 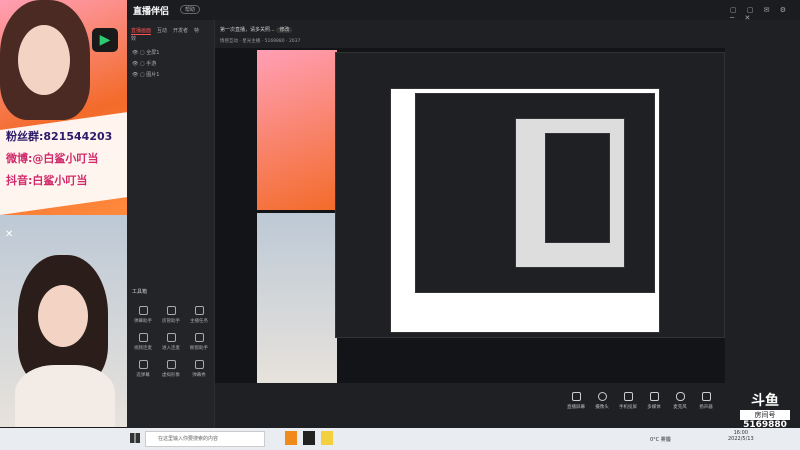 What do you see at coordinates (171, 342) in the screenshot?
I see `tool-button: 进入连麦` at bounding box center [171, 342].